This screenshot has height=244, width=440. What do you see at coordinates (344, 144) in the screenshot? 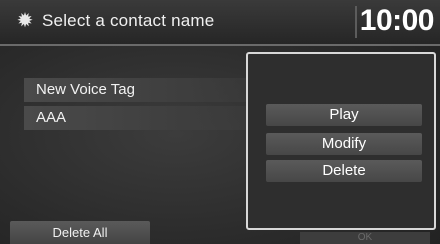
I see `modify-button: Modify` at bounding box center [344, 144].